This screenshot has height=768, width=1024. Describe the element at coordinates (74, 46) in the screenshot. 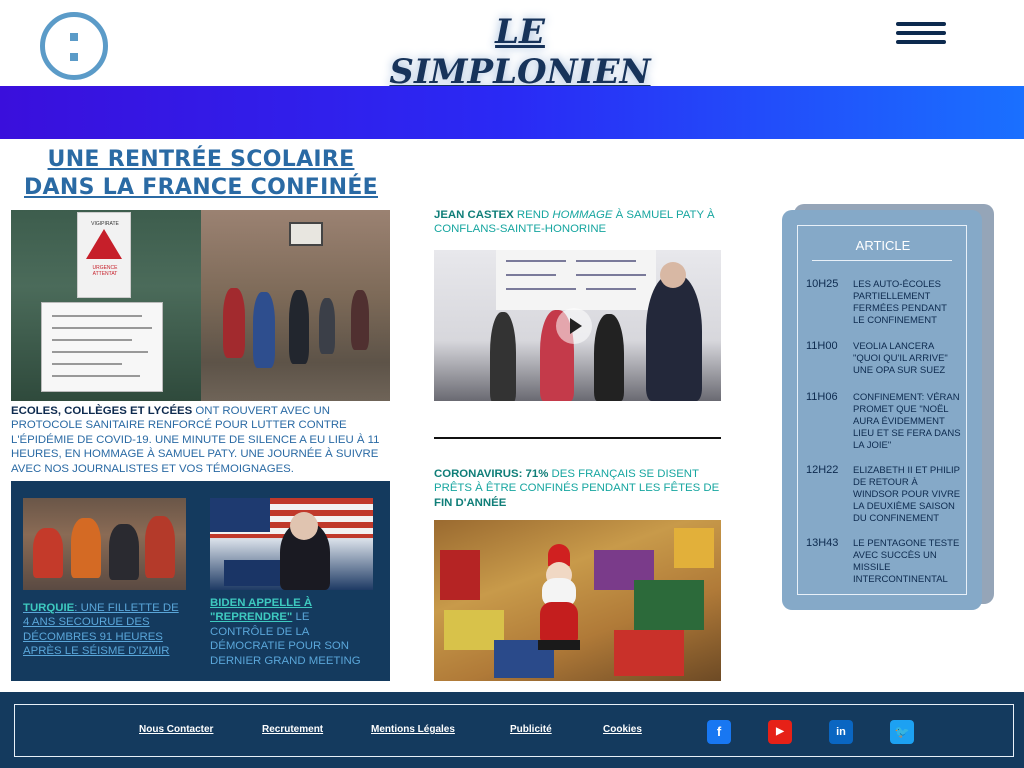

I see `colon-logo-icon` at that location.